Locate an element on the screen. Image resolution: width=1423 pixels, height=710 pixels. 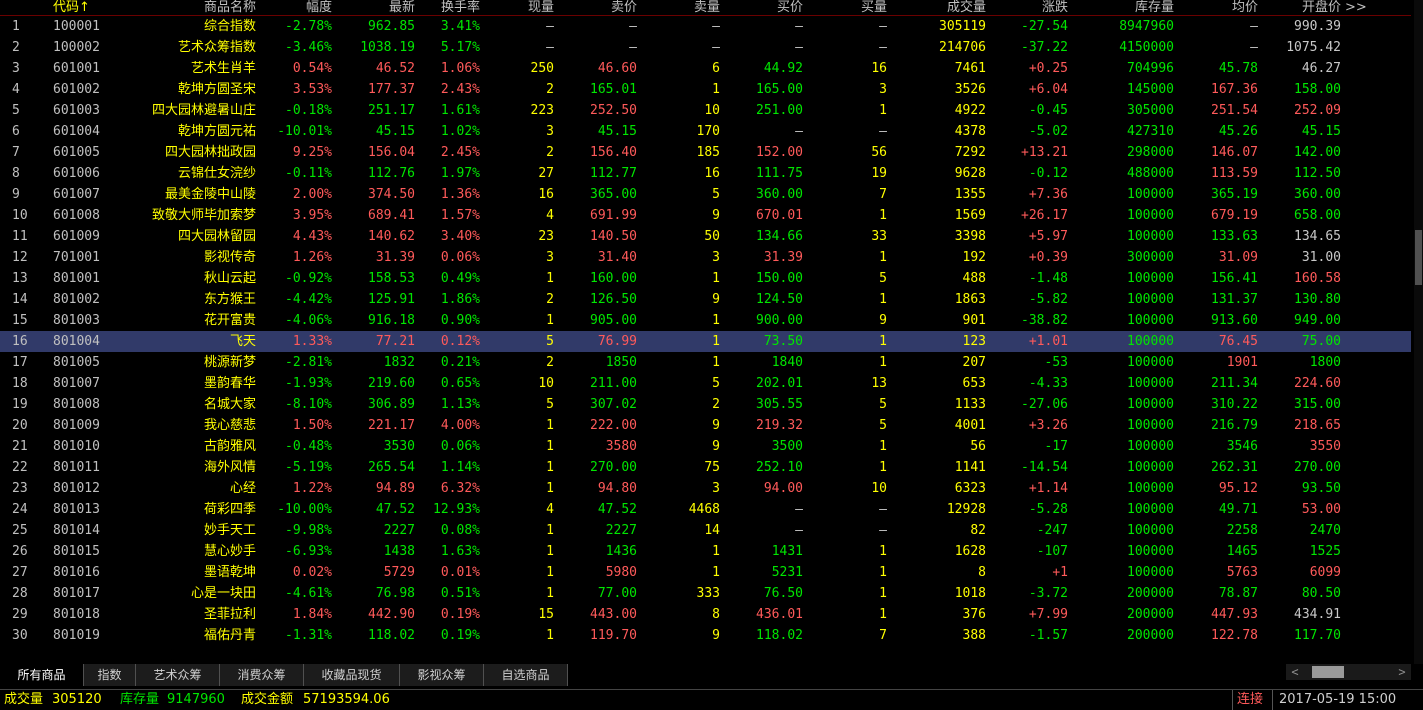
tab-0: 所有商品 is located at coordinates (42, 675).